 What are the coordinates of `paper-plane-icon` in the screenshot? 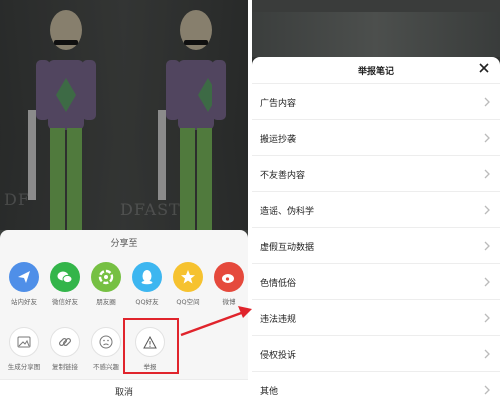 It's located at (24, 277).